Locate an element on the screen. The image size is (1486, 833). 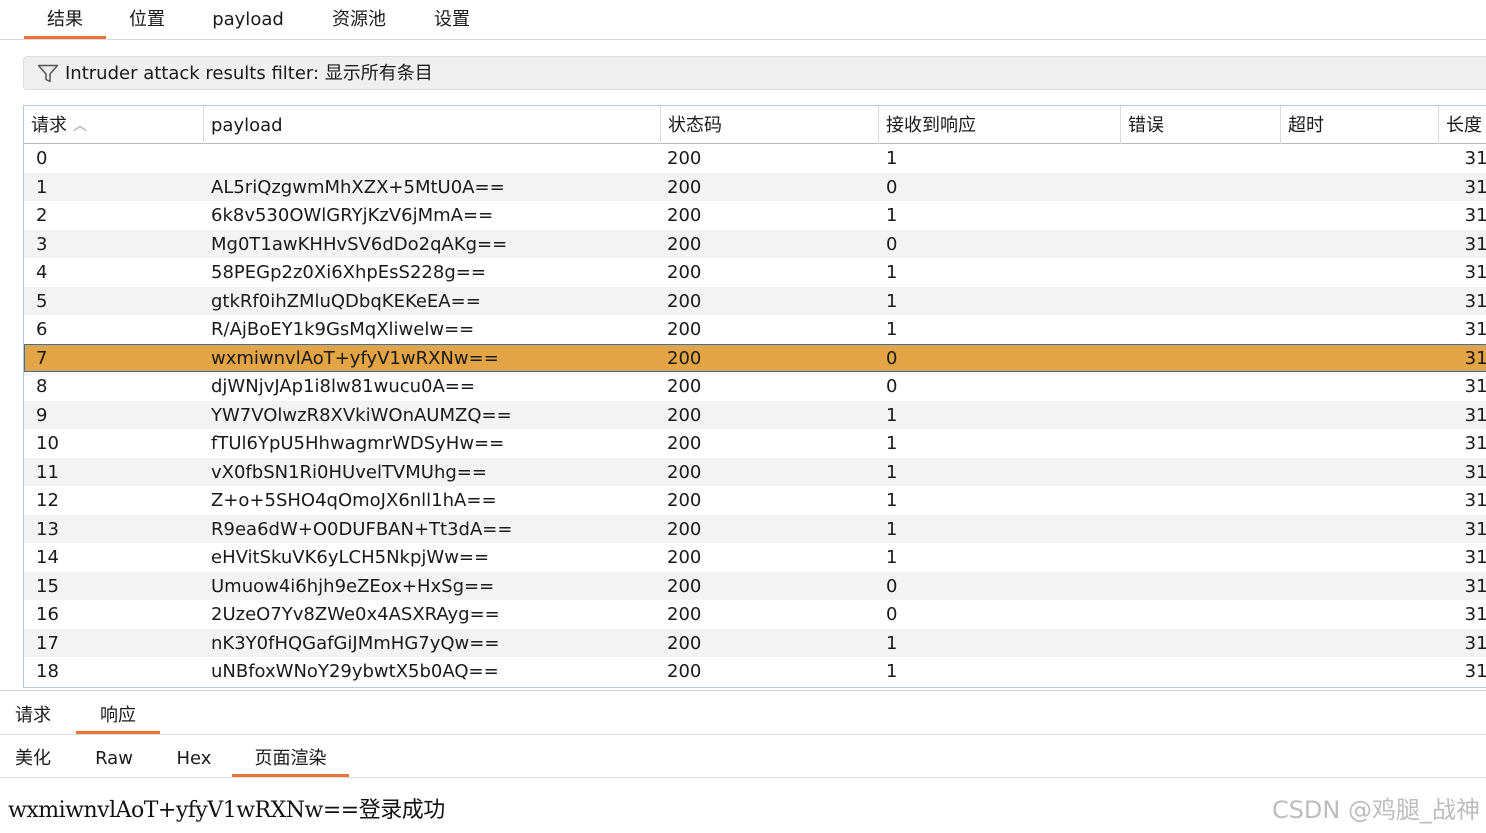
tab-response: 响应 is located at coordinates (118, 715).